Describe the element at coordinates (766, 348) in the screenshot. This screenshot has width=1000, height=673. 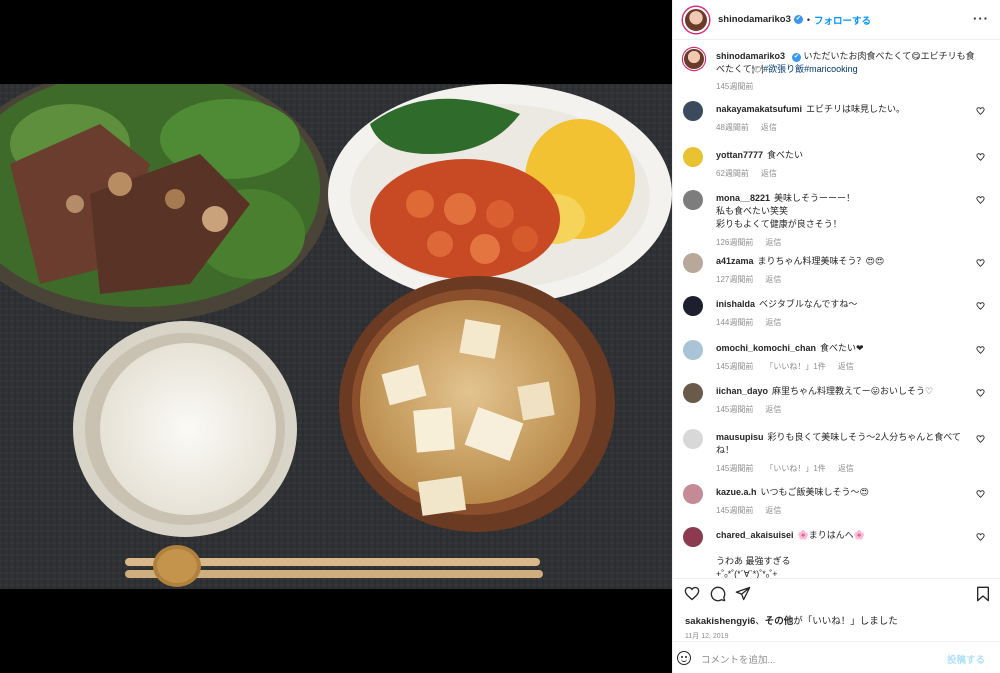
I see `commenter-username: omochi_komochi_chan` at that location.